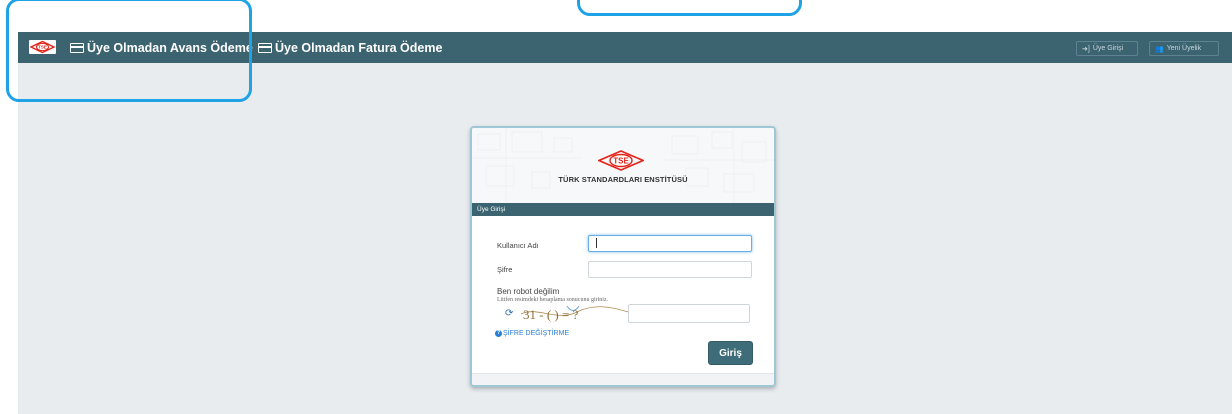 This screenshot has height=414, width=1232. I want to click on login-submit-button: Giriş, so click(730, 353).